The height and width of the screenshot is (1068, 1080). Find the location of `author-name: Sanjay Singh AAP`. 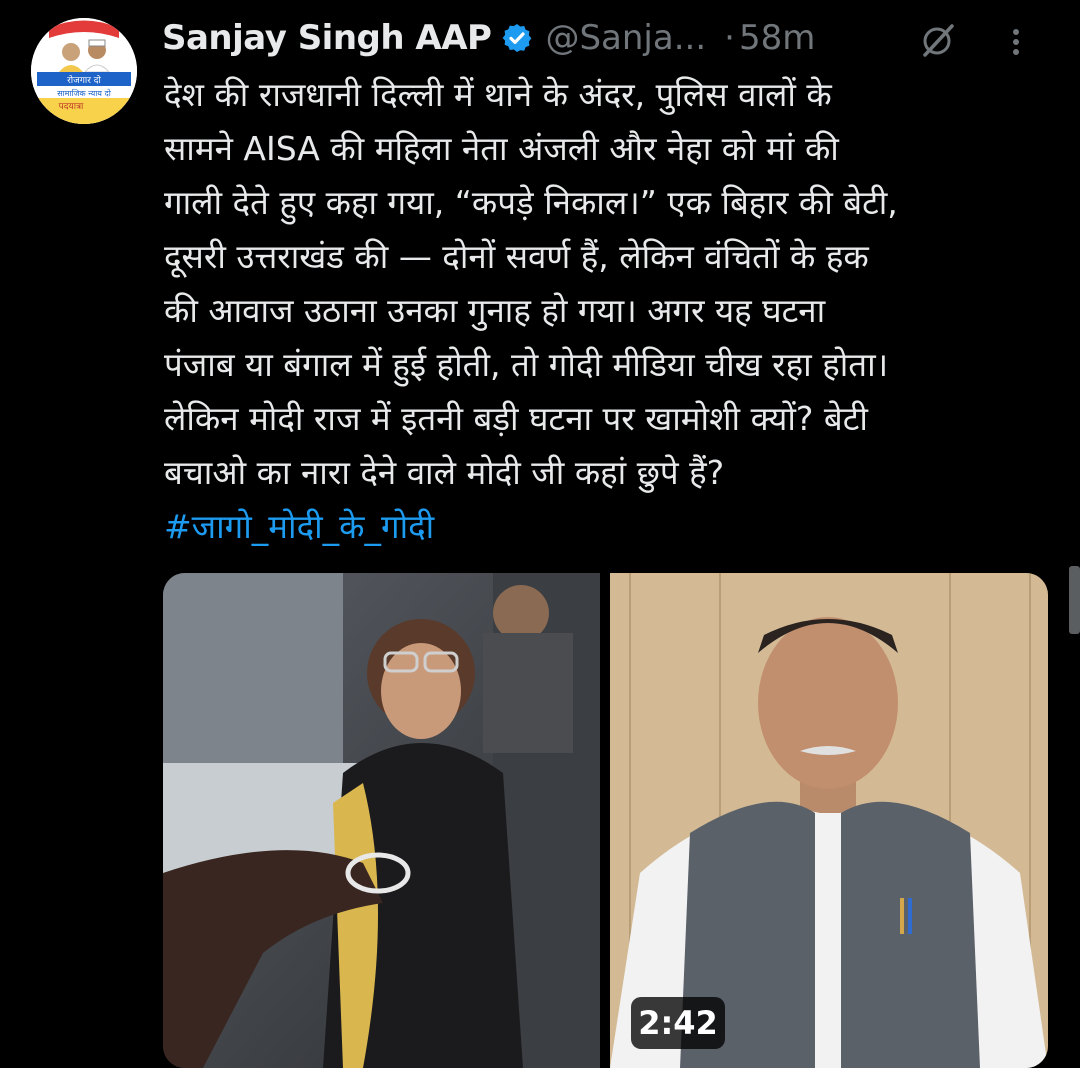

author-name: Sanjay Singh AAP is located at coordinates (327, 38).